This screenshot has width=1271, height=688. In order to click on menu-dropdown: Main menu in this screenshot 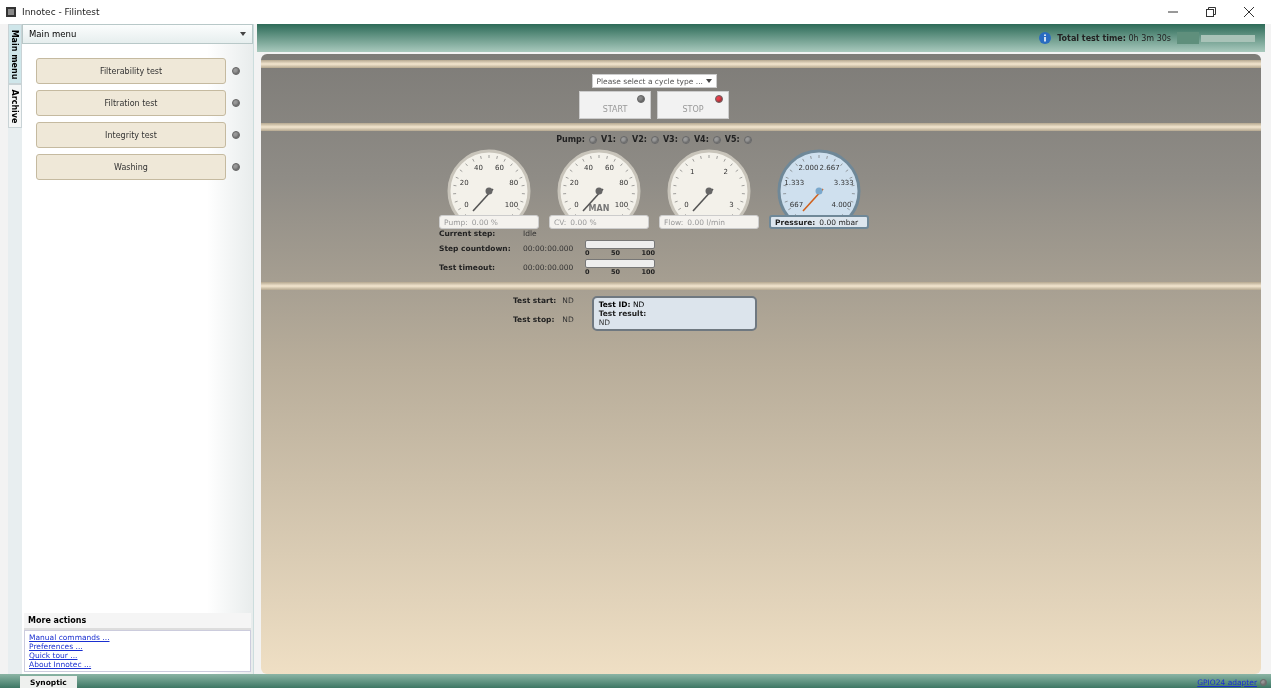, I will do `click(137, 34)`.